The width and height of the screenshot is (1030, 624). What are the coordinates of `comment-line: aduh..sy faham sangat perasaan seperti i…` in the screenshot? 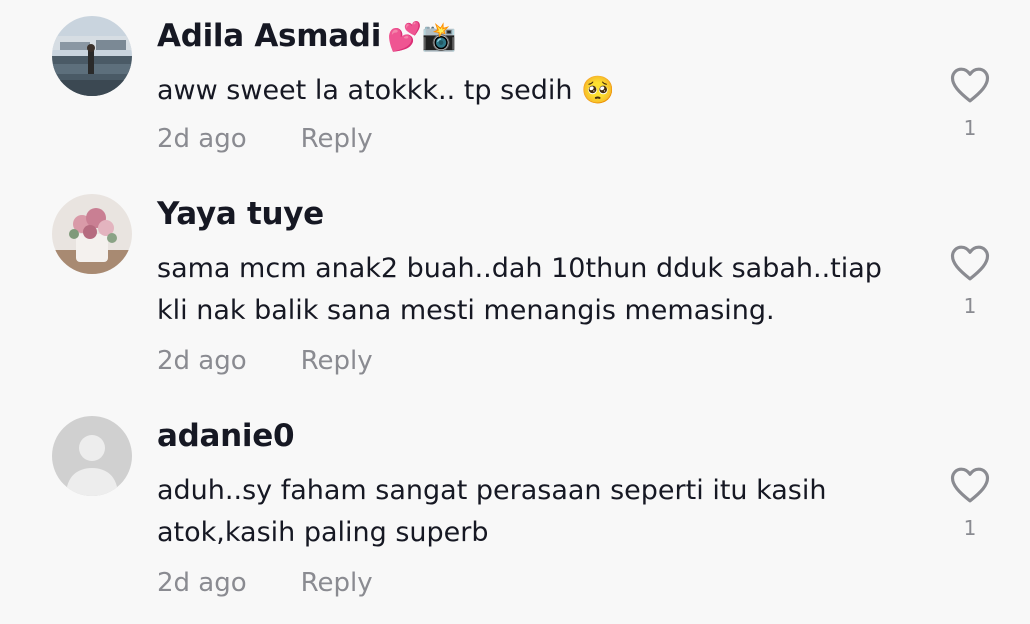 It's located at (492, 490).